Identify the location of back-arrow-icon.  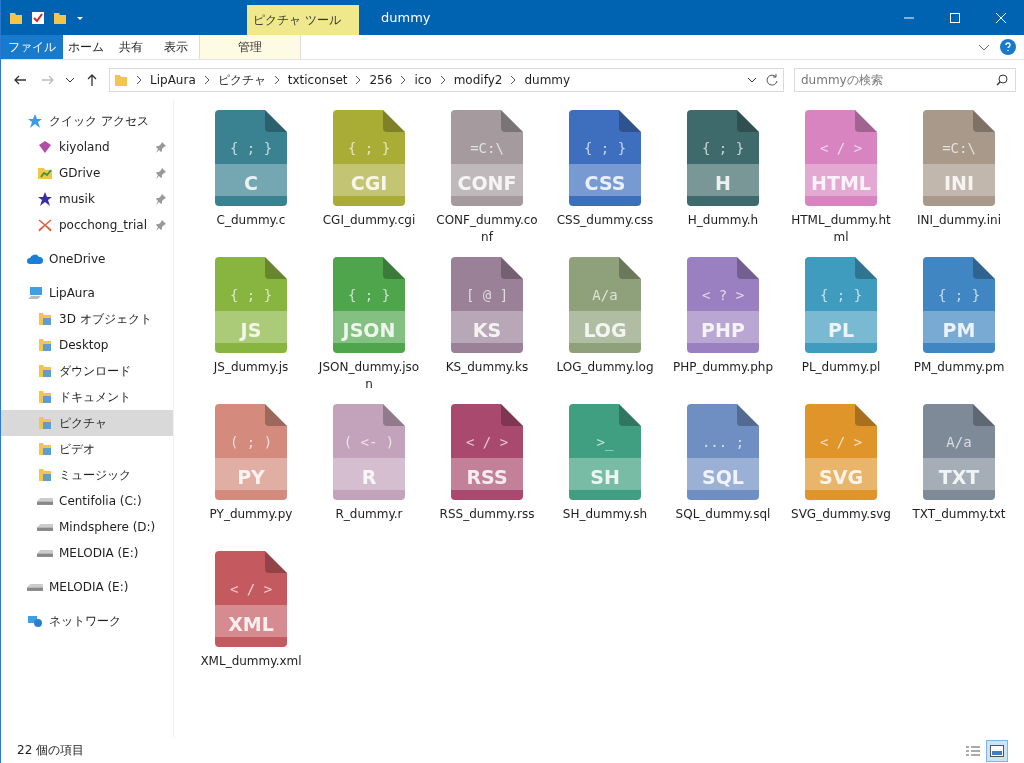
(20, 80).